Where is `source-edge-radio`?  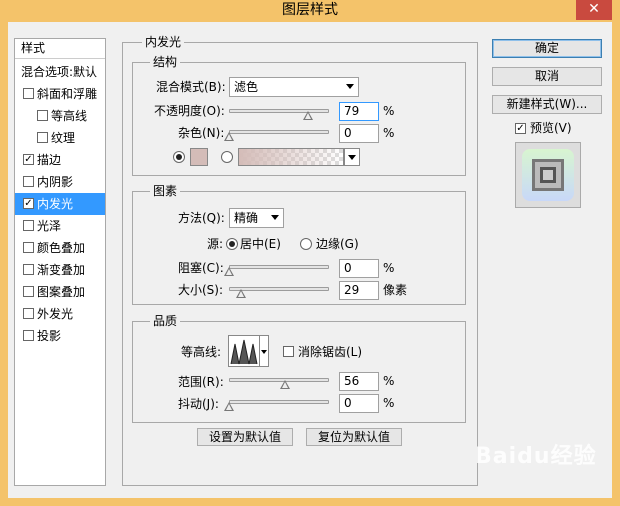
source-edge-radio is located at coordinates (306, 244).